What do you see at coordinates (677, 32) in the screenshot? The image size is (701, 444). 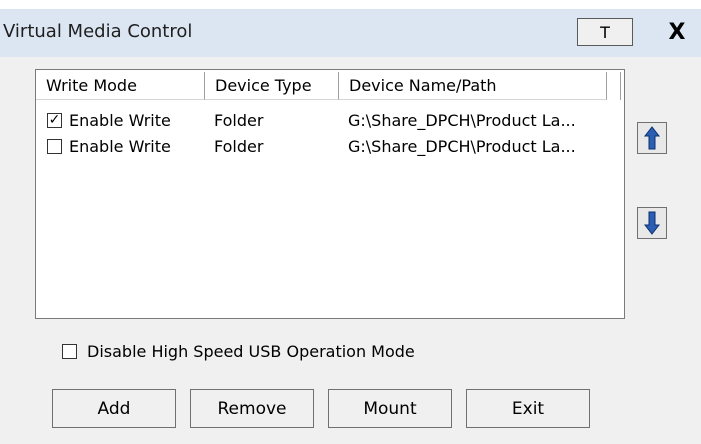 I see `close-button: X` at bounding box center [677, 32].